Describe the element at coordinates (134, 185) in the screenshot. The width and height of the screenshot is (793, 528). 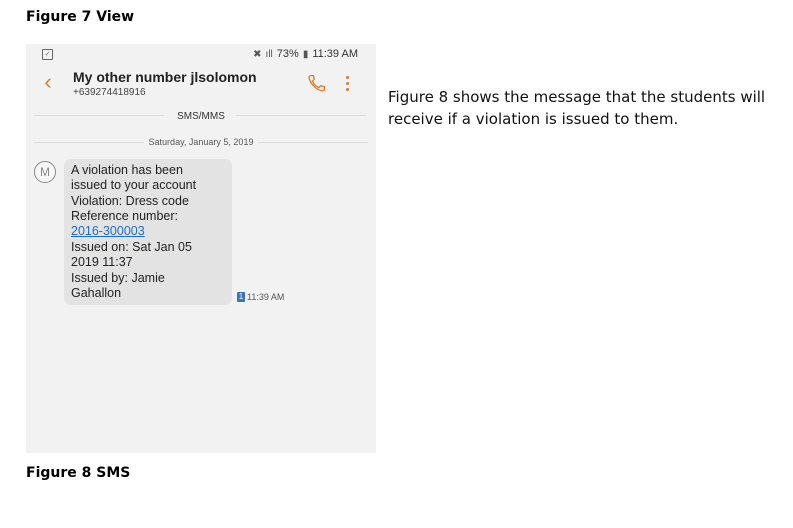
I see `message-line: issued to your account` at that location.